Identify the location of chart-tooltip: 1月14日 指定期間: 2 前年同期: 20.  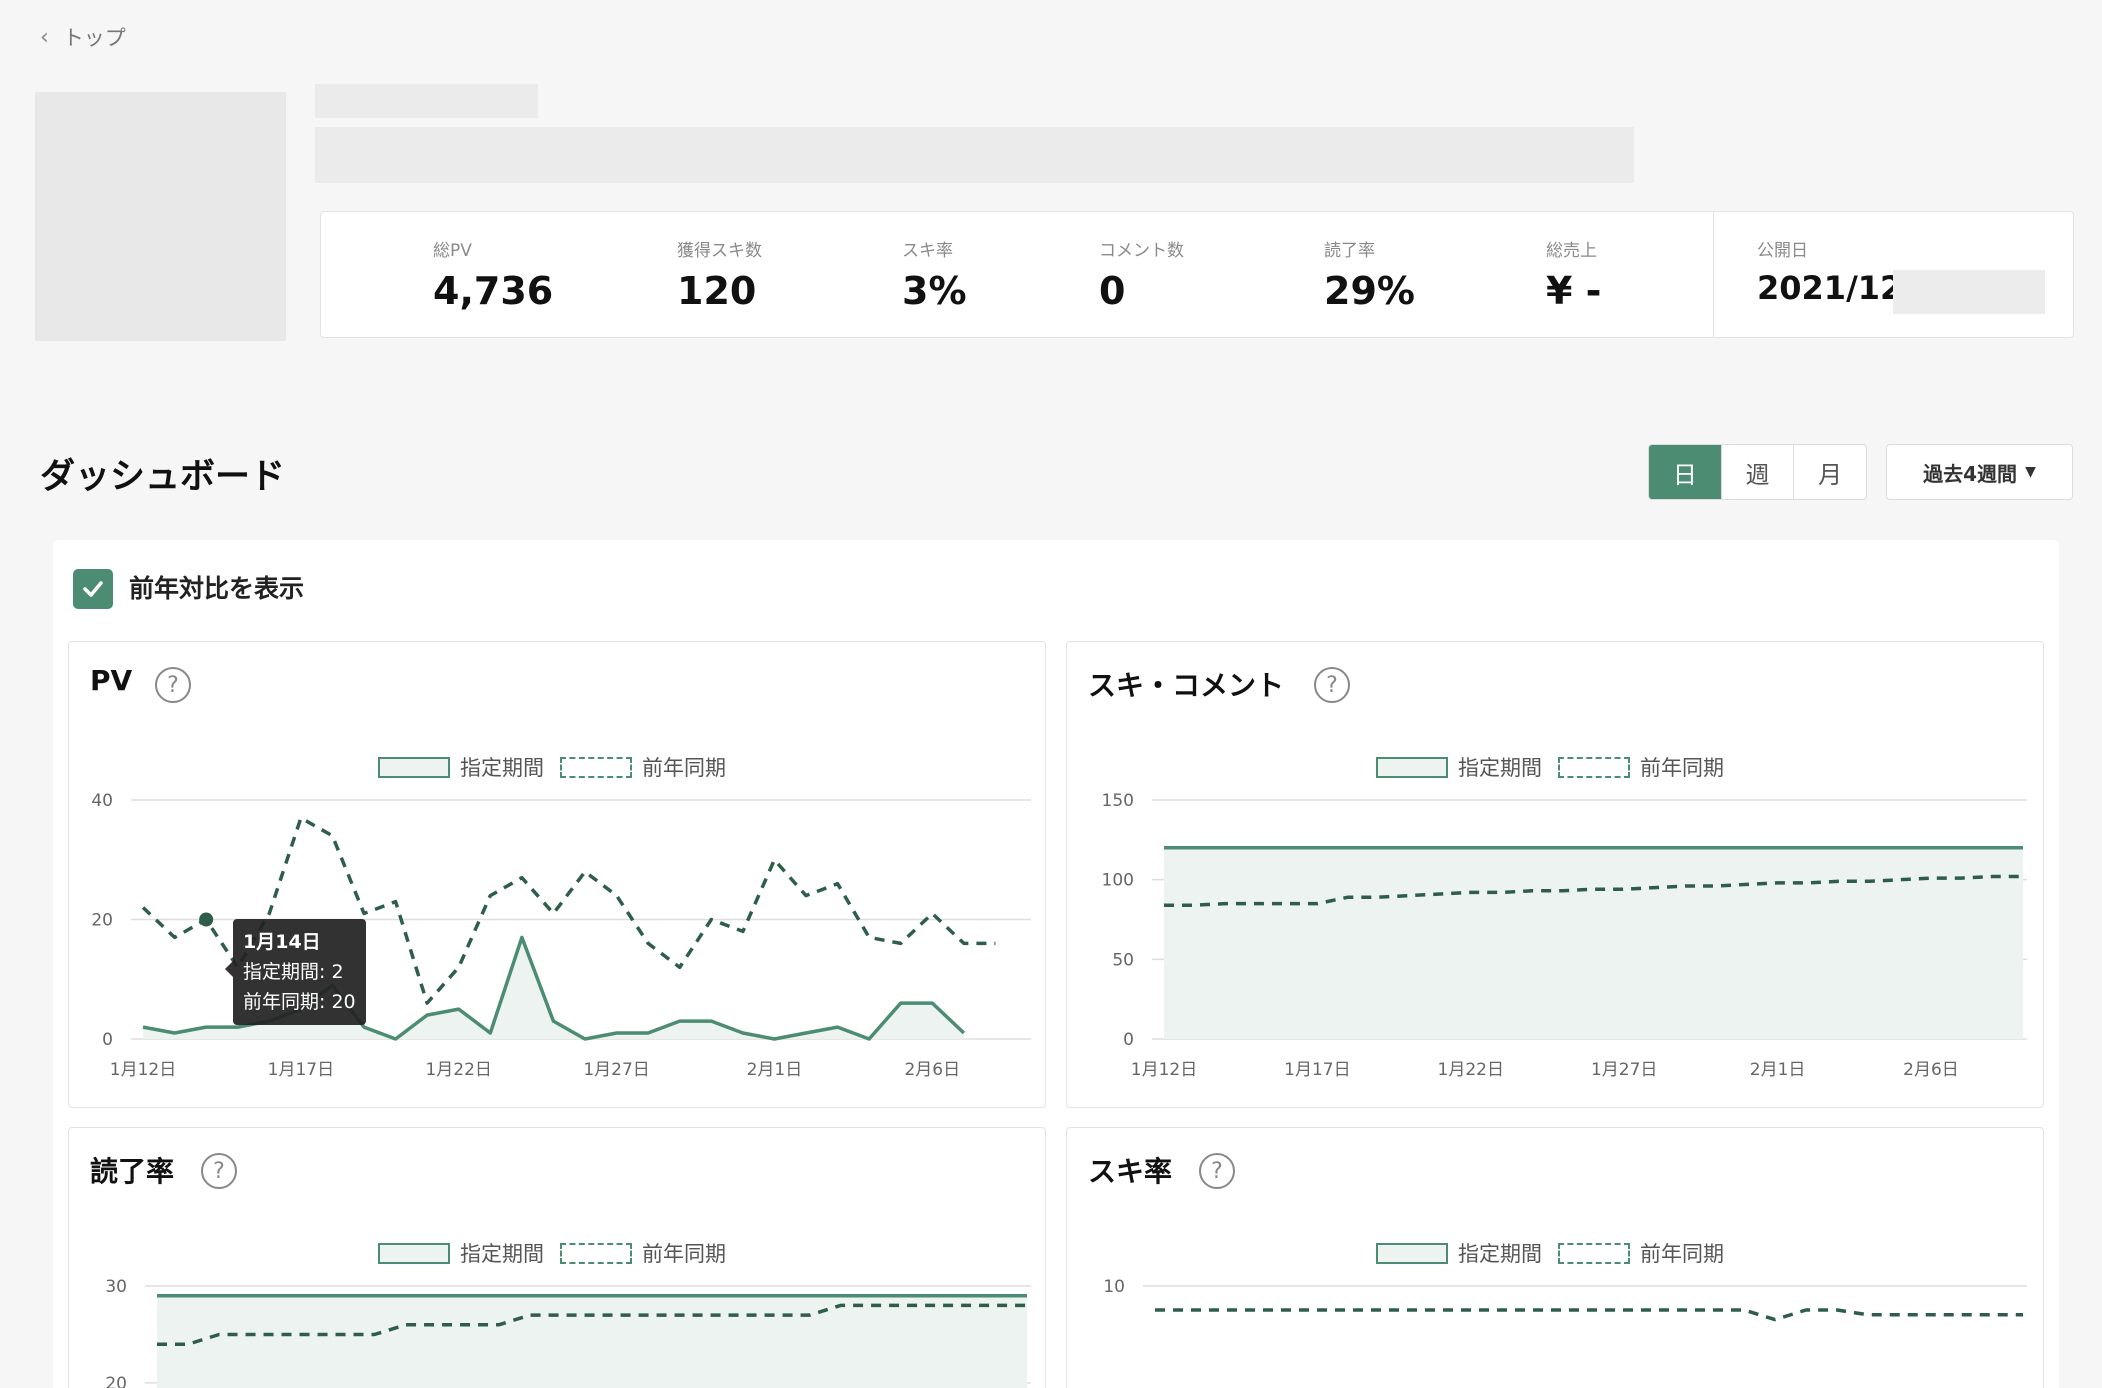
(295, 972).